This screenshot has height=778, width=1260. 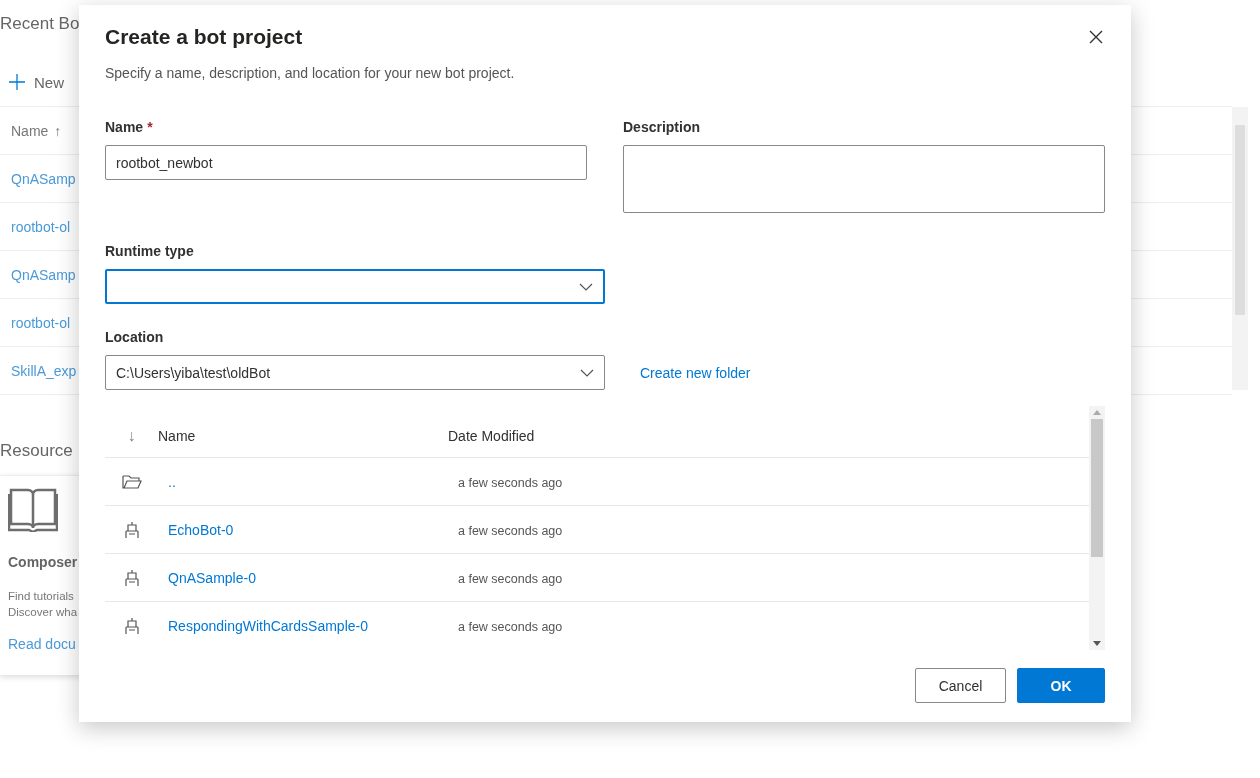 What do you see at coordinates (864, 179) in the screenshot?
I see `description-input` at bounding box center [864, 179].